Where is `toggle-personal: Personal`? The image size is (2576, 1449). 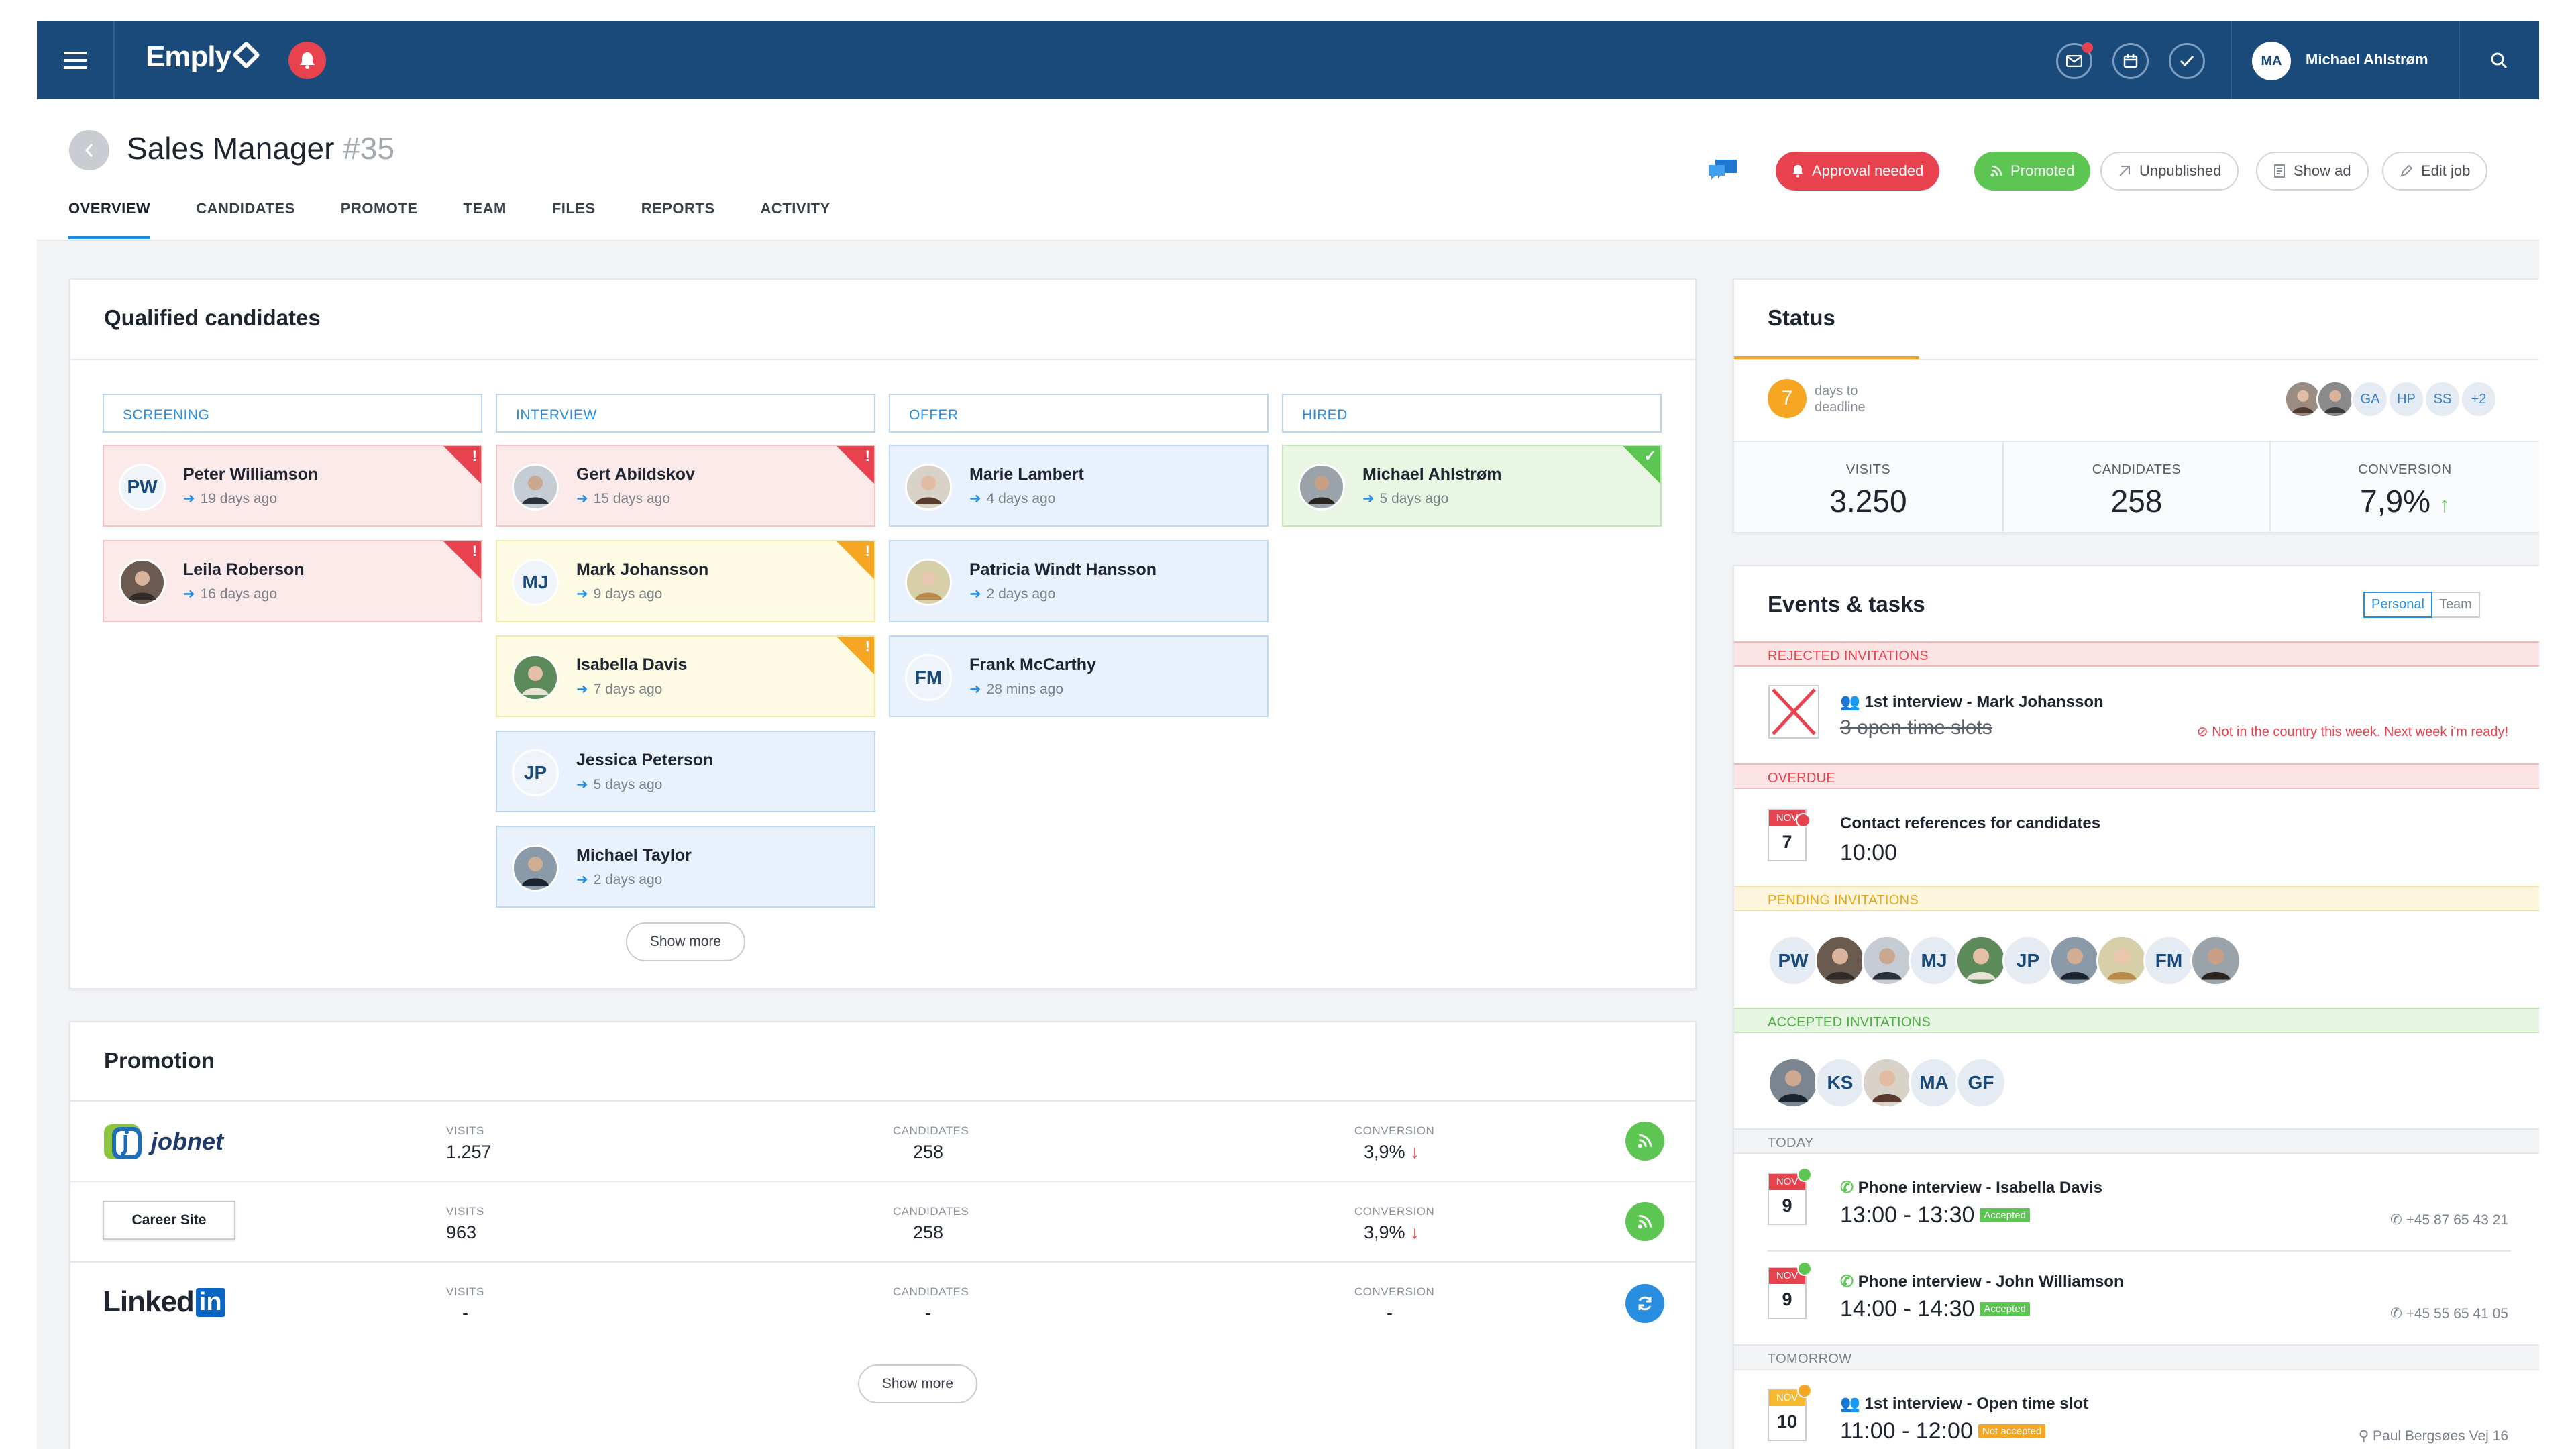 toggle-personal: Personal is located at coordinates (2397, 605).